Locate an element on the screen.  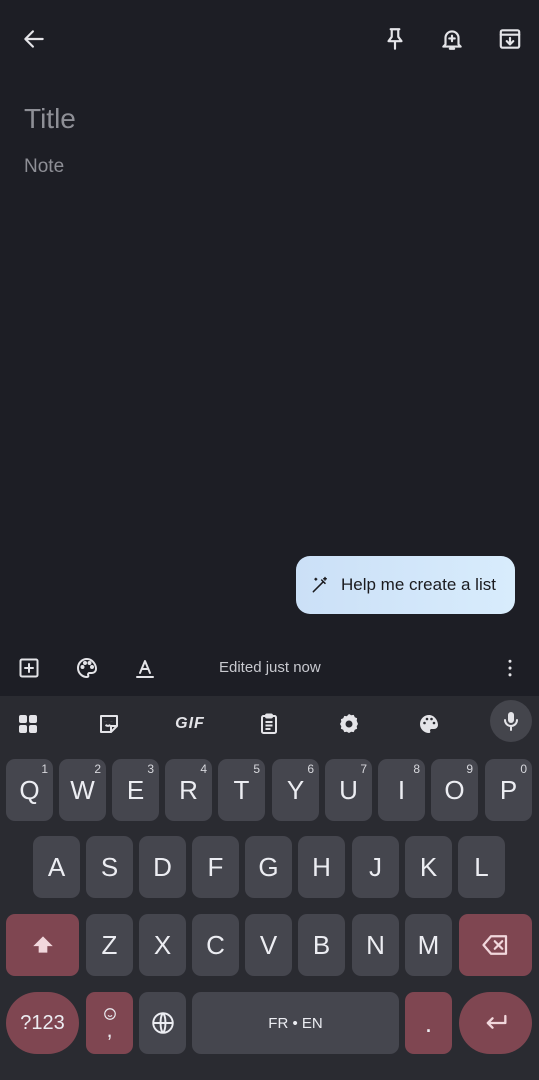
settings-gear-icon is located at coordinates (349, 724).